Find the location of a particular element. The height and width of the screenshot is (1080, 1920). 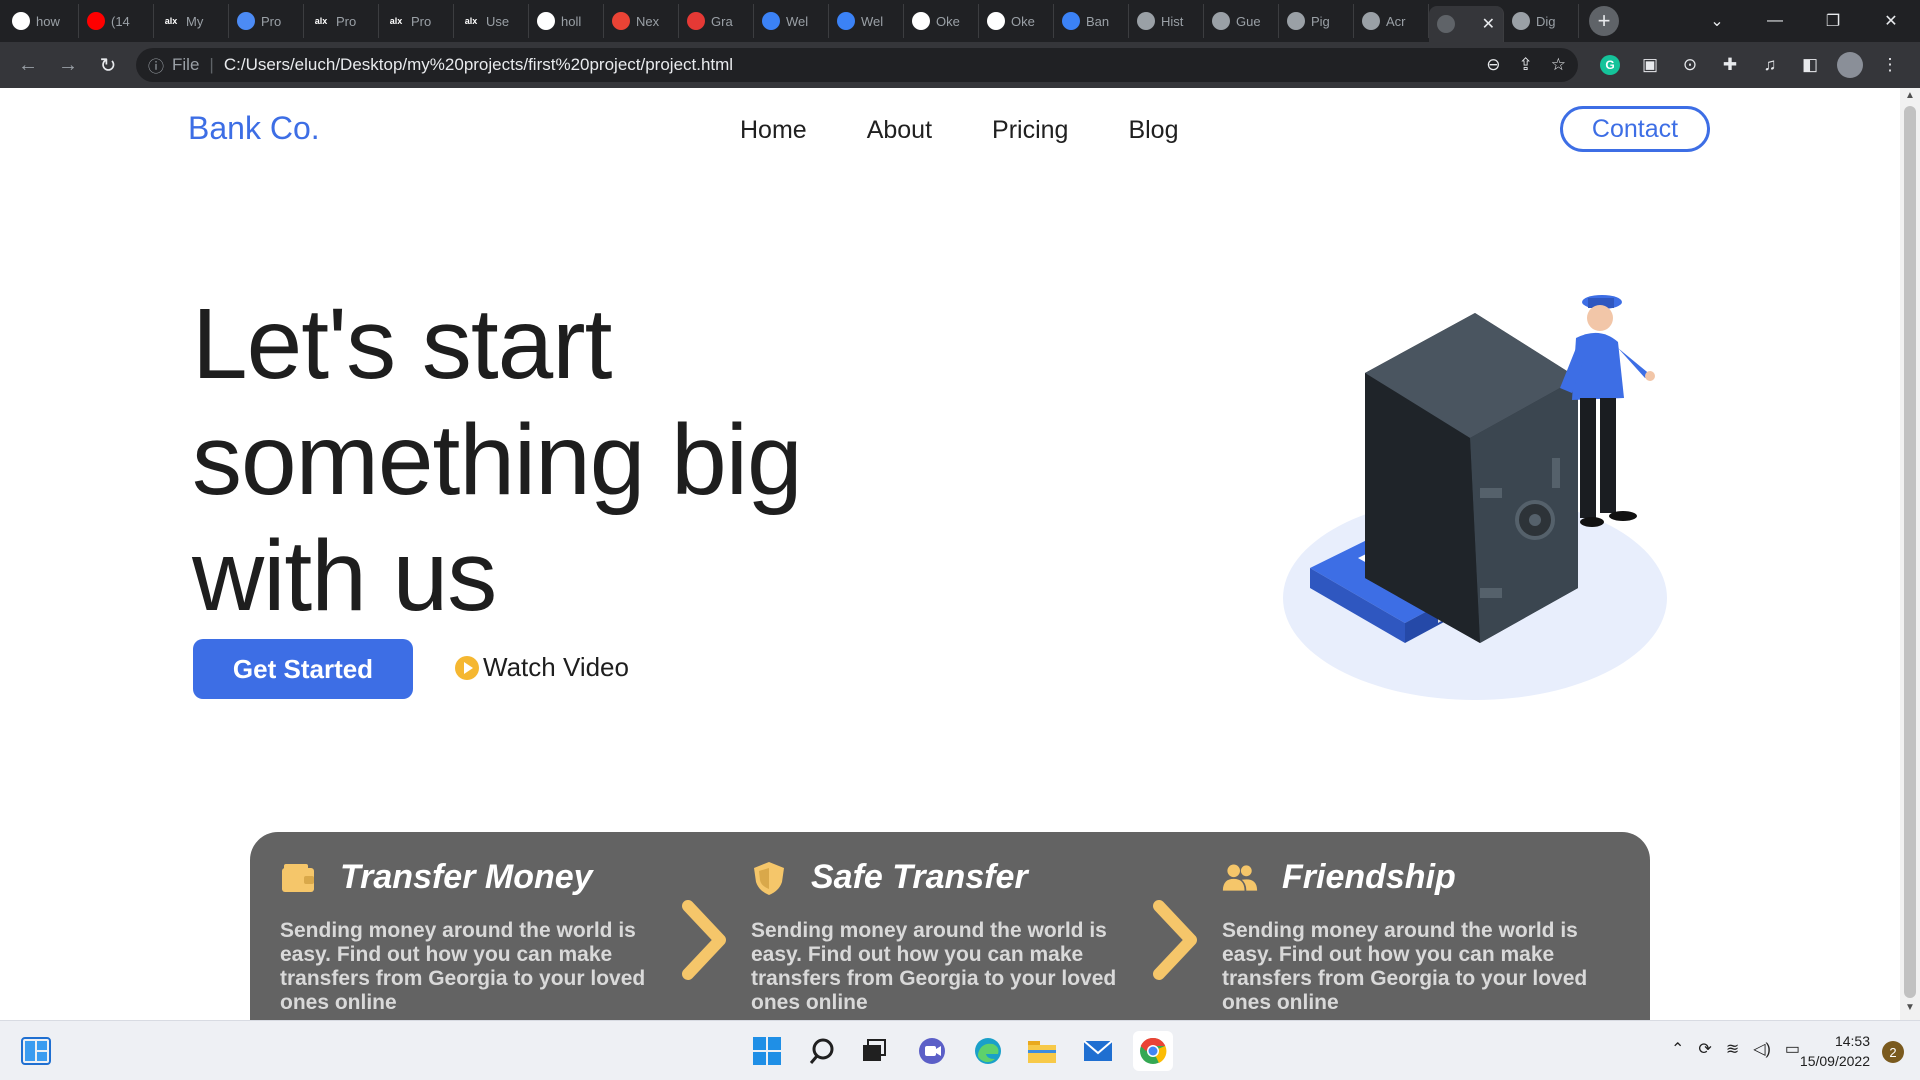

side-panel-icon: ◧ is located at coordinates (1810, 65).